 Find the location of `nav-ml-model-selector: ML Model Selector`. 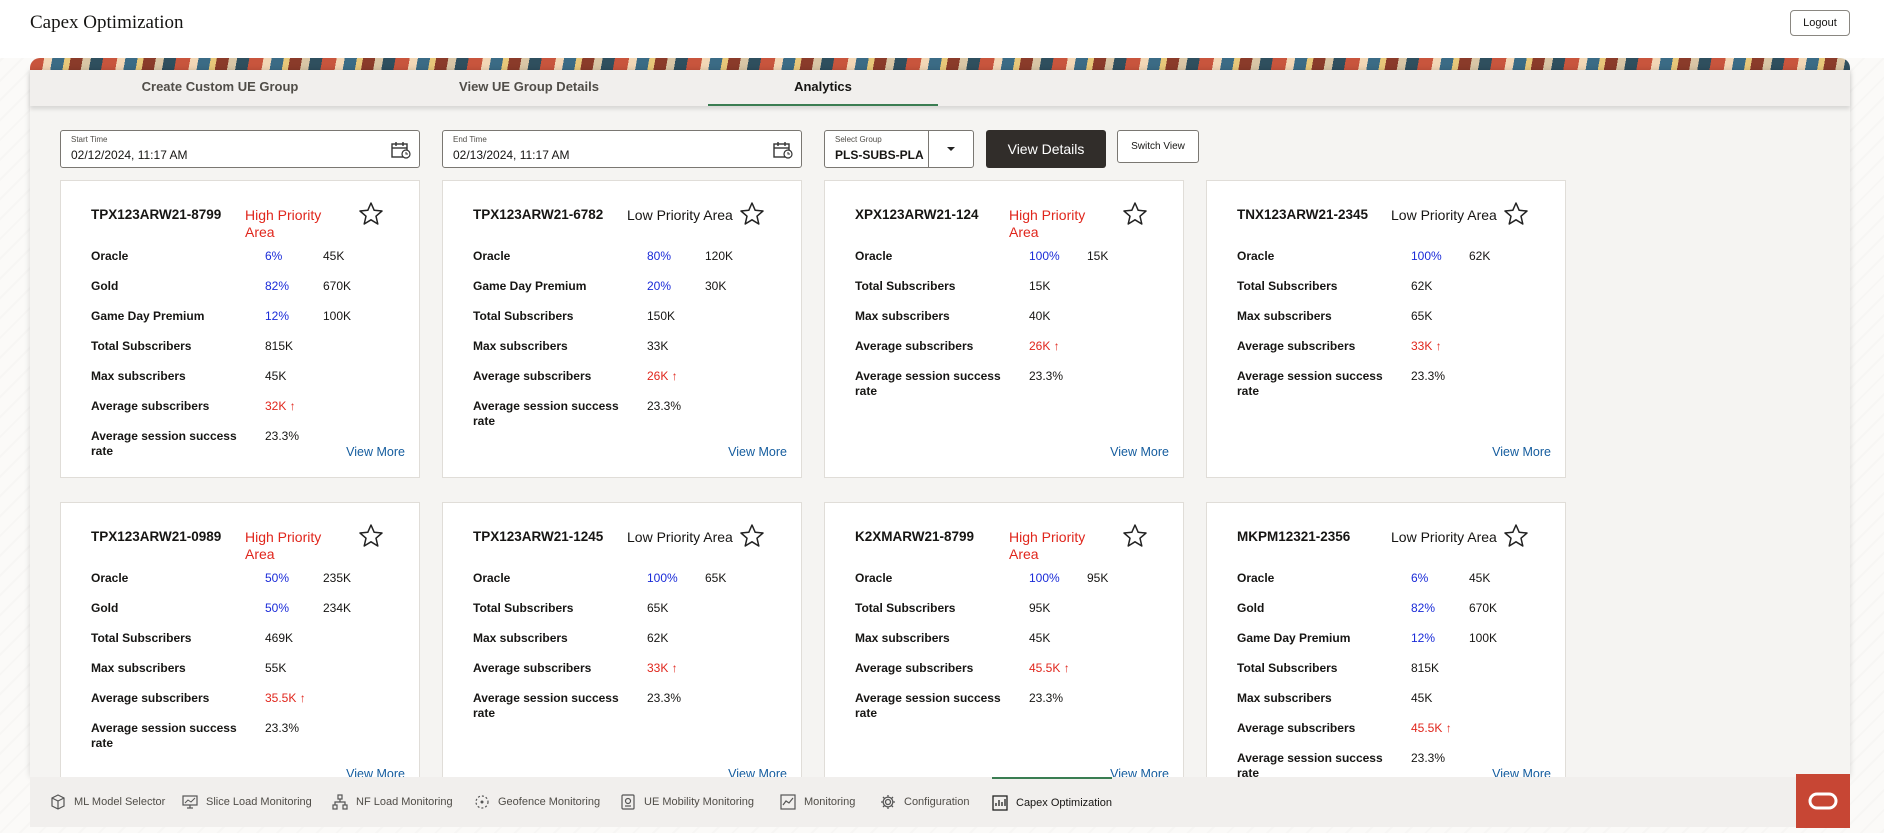

nav-ml-model-selector: ML Model Selector is located at coordinates (107, 802).